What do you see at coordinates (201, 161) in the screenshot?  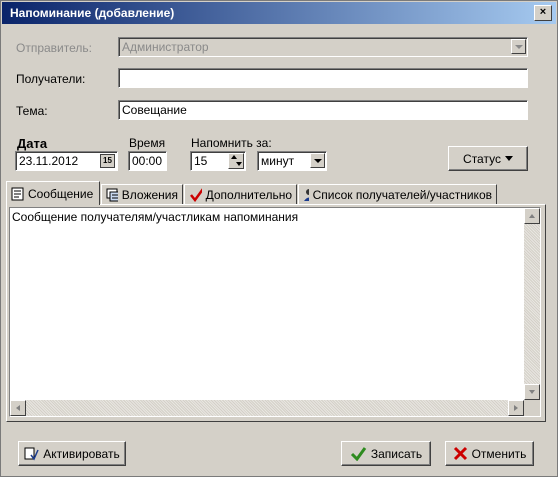 I see `remind-value: 15` at bounding box center [201, 161].